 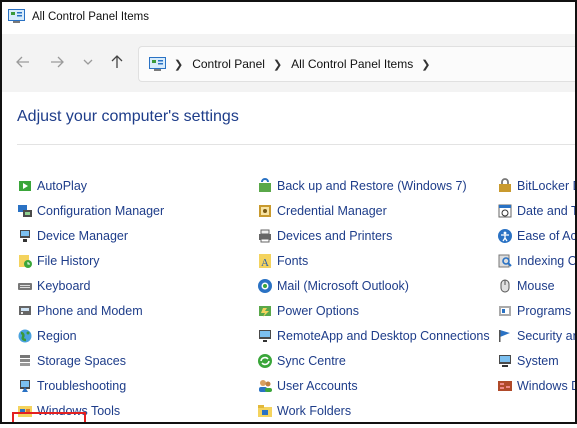 What do you see at coordinates (311, 361) in the screenshot?
I see `item-label: Sync Centre` at bounding box center [311, 361].